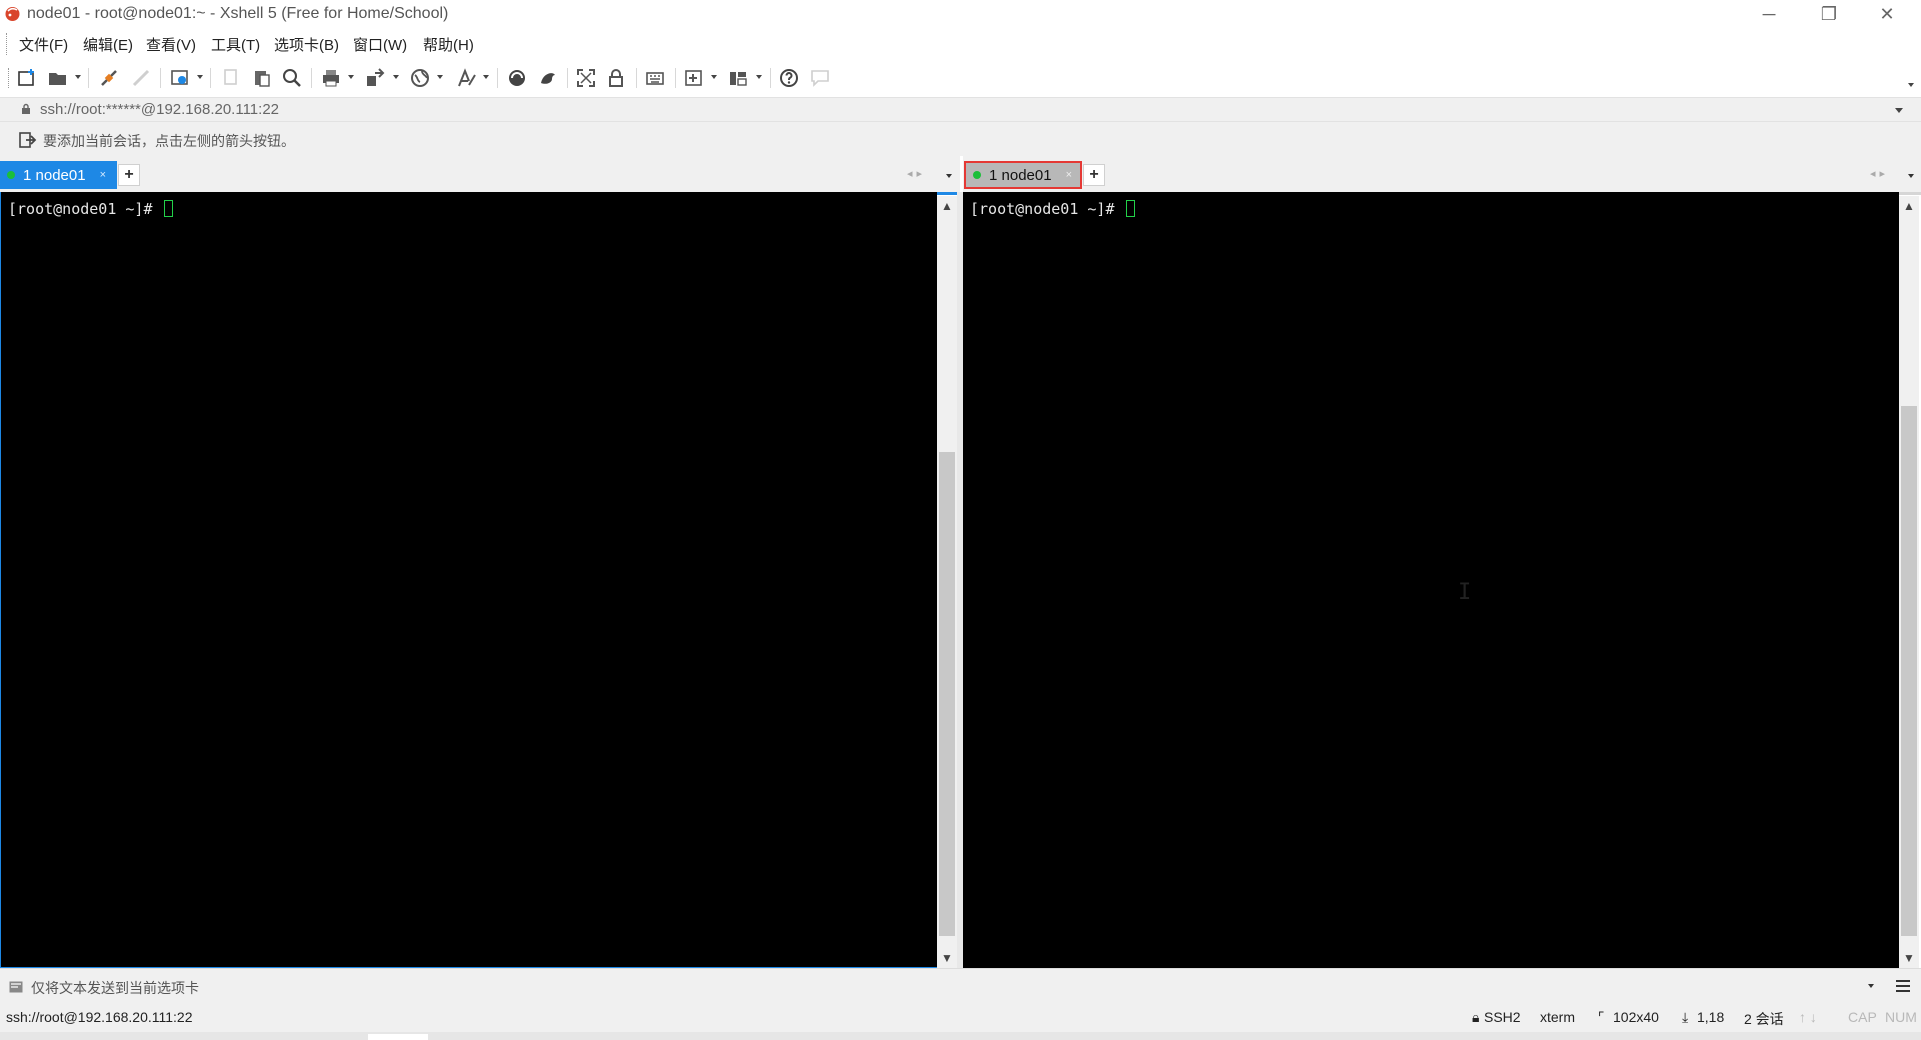 Image resolution: width=1921 pixels, height=1040 pixels. I want to click on fullscreen-icon, so click(586, 78).